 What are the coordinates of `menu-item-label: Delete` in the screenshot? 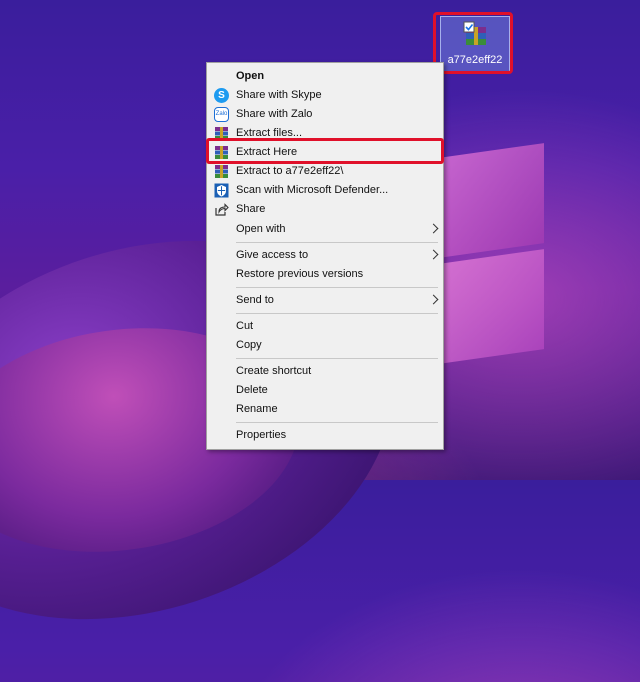 It's located at (252, 390).